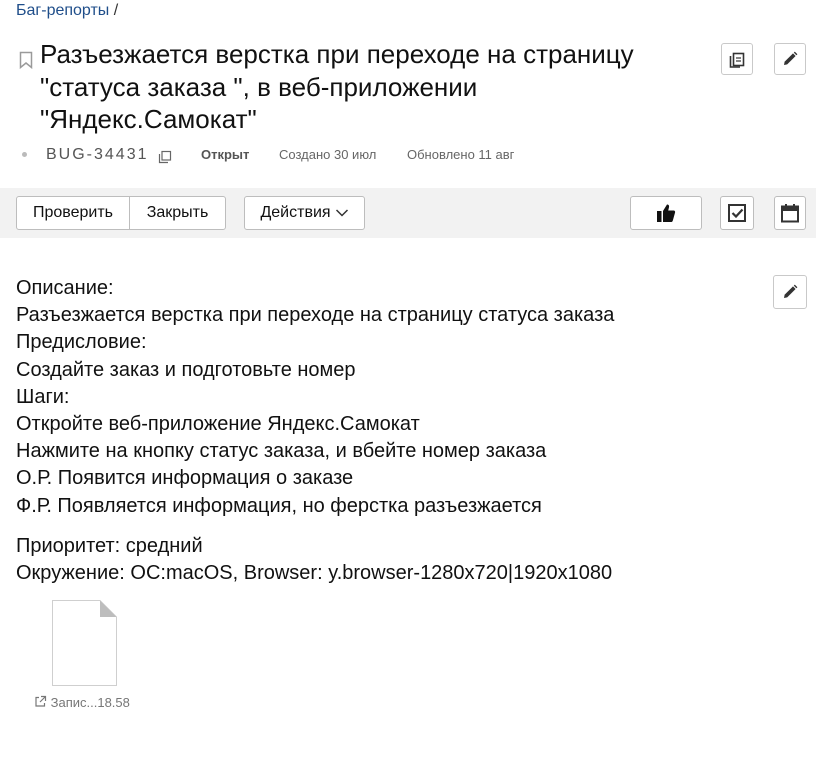  I want to click on edit-description-button, so click(790, 292).